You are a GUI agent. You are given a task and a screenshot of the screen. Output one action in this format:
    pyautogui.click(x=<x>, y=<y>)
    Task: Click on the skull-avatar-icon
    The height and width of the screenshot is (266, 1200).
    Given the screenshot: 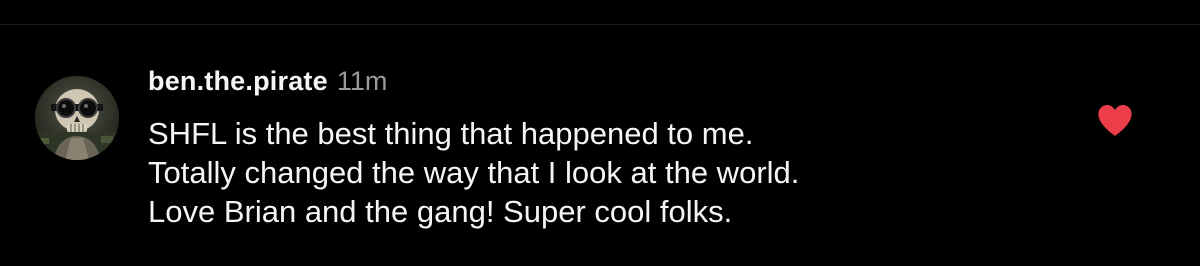 What is the action you would take?
    pyautogui.click(x=77, y=118)
    